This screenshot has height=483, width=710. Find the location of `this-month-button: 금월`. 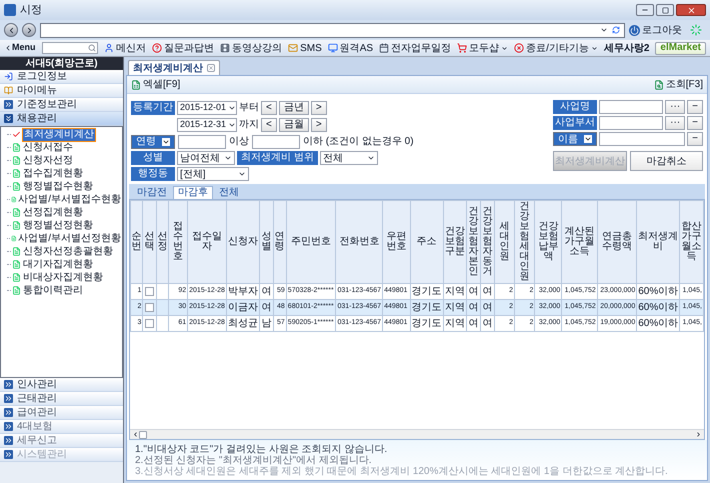

this-month-button: 금월 is located at coordinates (293, 125).